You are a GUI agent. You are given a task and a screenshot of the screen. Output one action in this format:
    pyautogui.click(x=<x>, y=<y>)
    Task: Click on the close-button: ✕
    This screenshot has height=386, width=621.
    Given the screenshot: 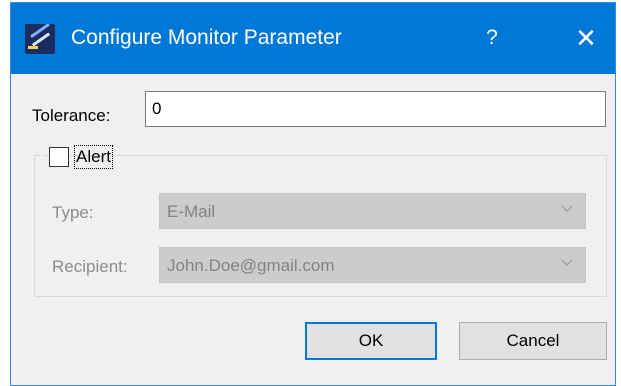 What is the action you would take?
    pyautogui.click(x=586, y=38)
    